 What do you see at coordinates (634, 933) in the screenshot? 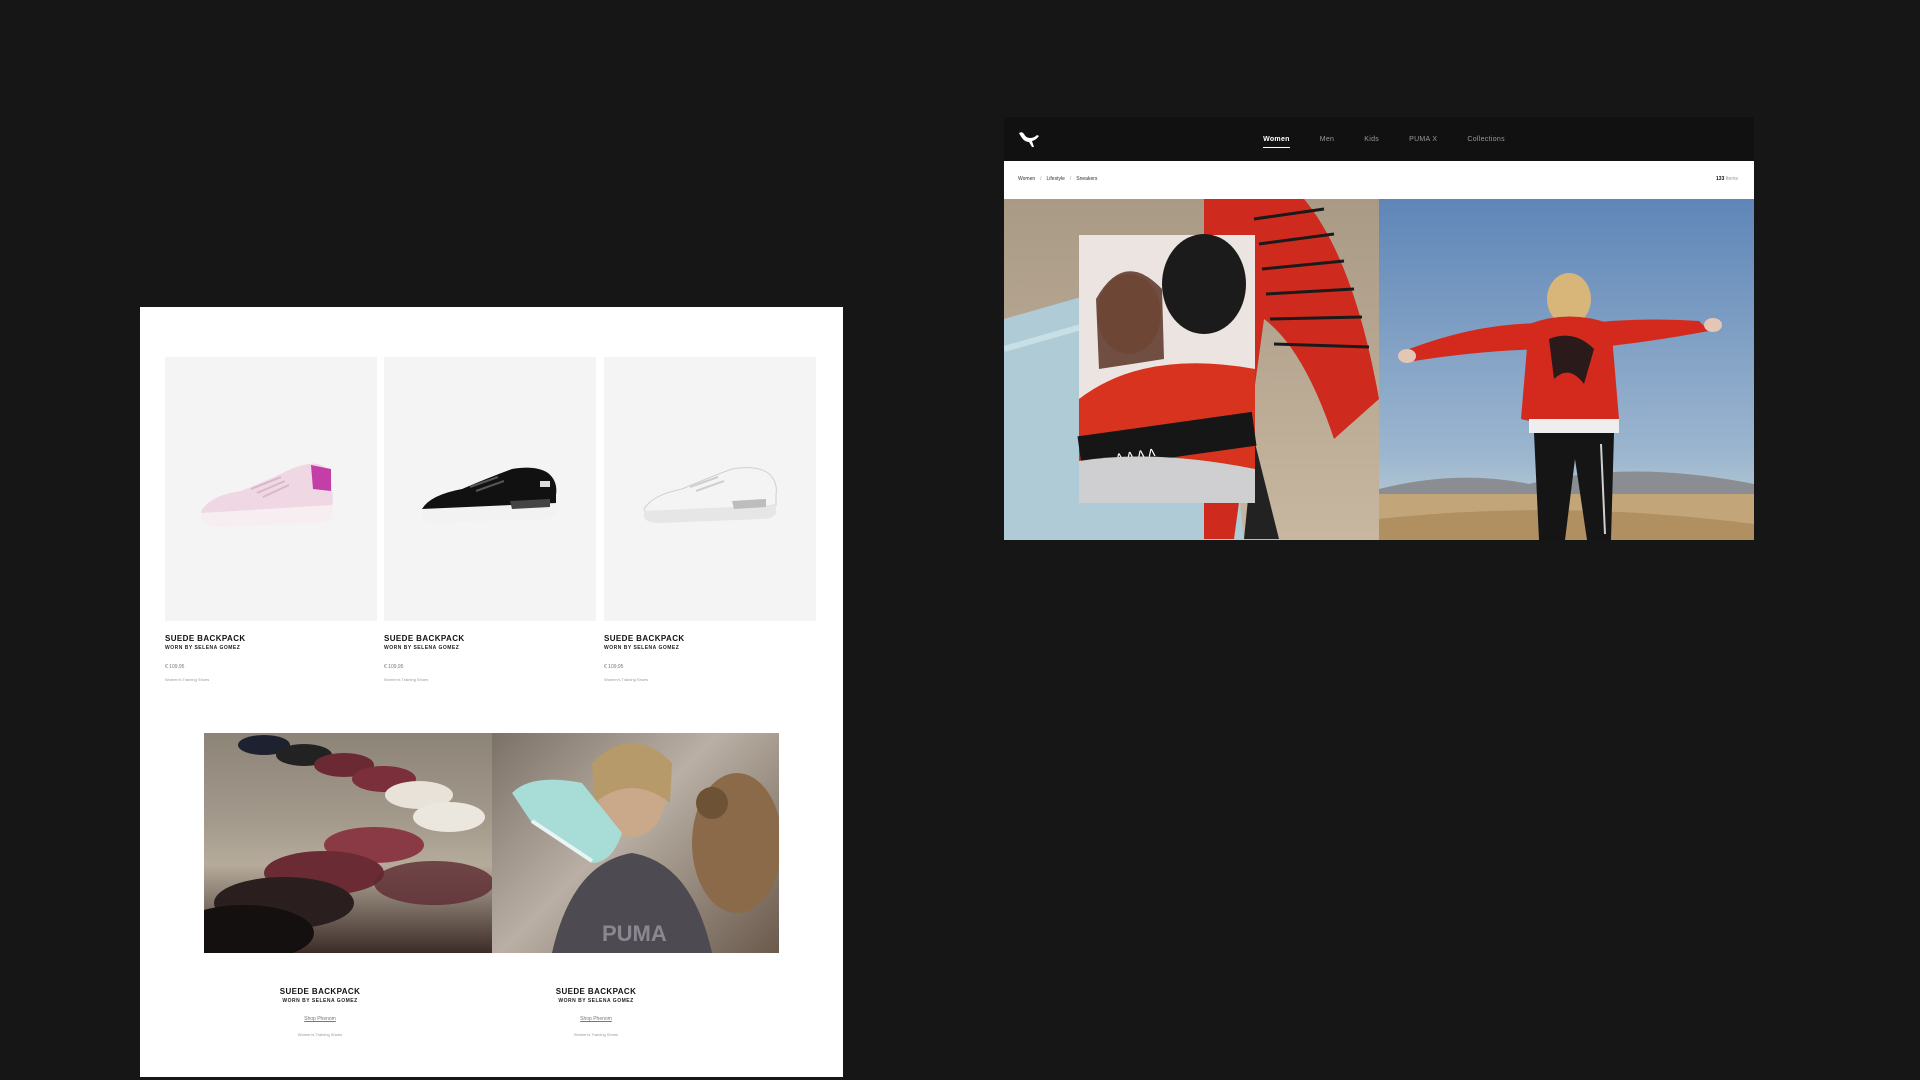
I see `svg-text: PUMA` at bounding box center [634, 933].